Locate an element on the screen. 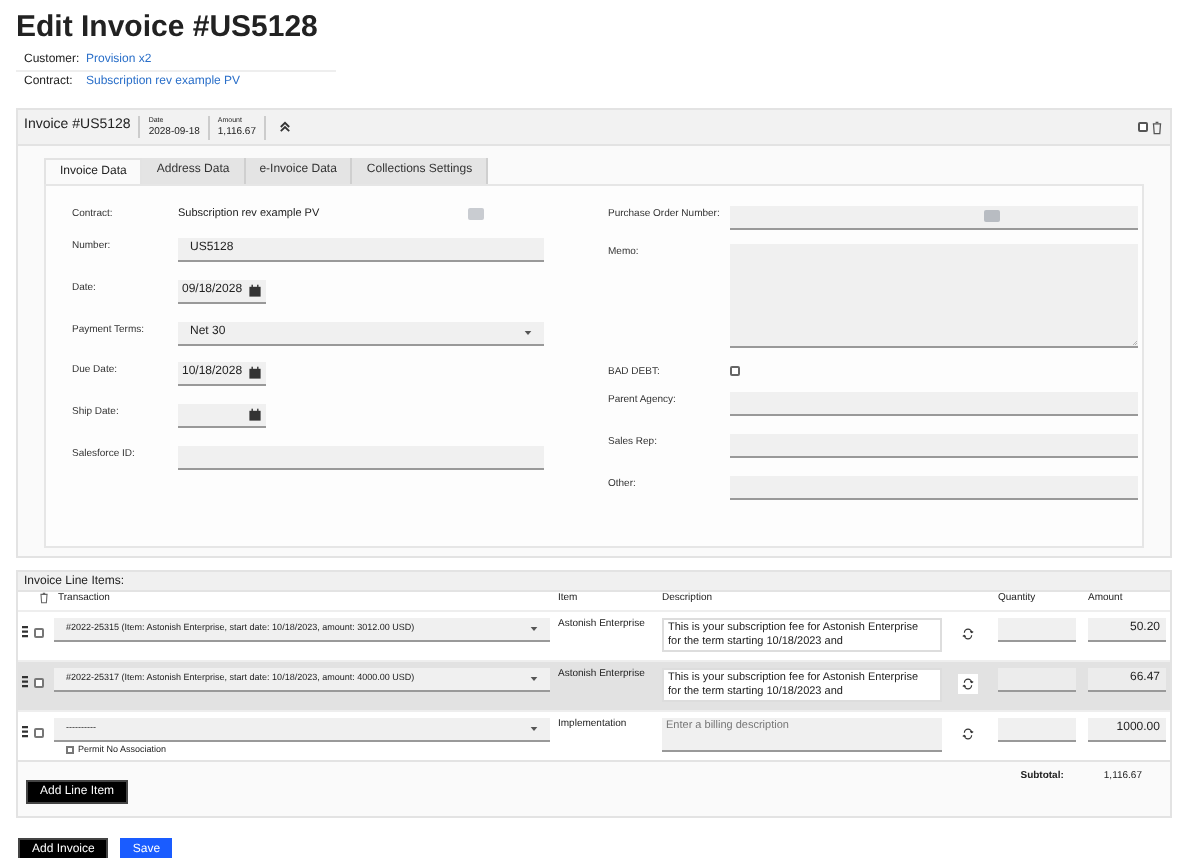 The height and width of the screenshot is (858, 1192). date-field is located at coordinates (222, 416).